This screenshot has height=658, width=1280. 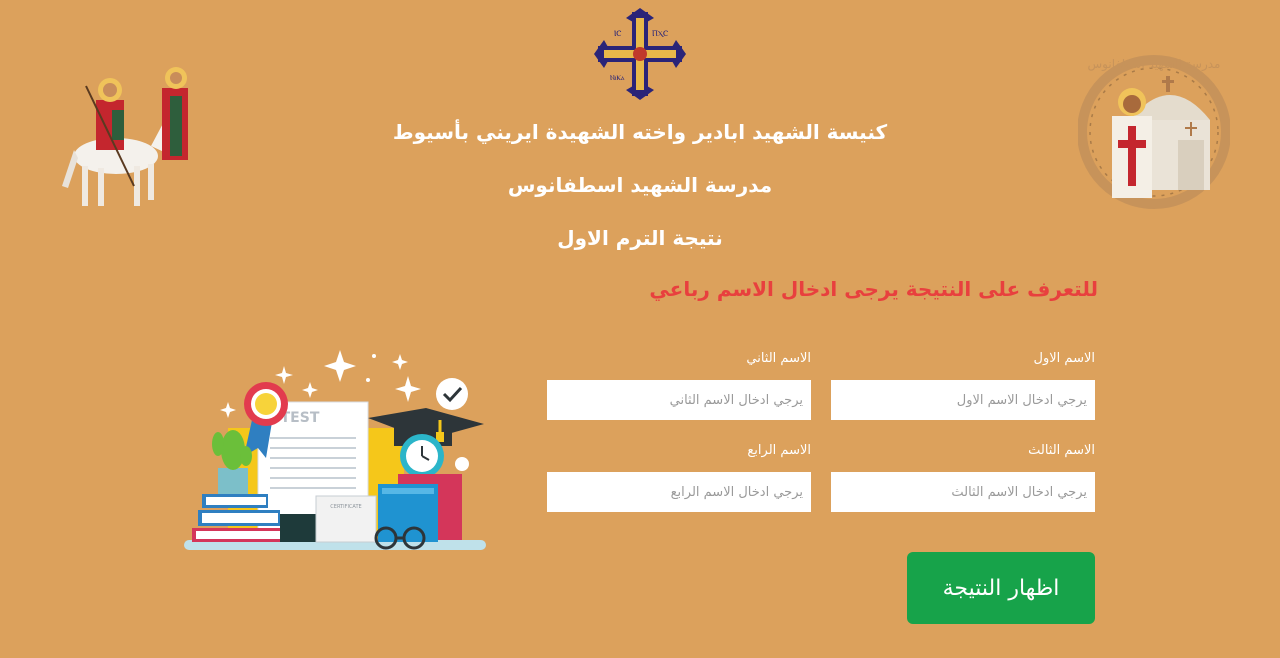 What do you see at coordinates (640, 185) in the screenshot?
I see `school-name: مدرسة الشهيد اسطفانوس` at bounding box center [640, 185].